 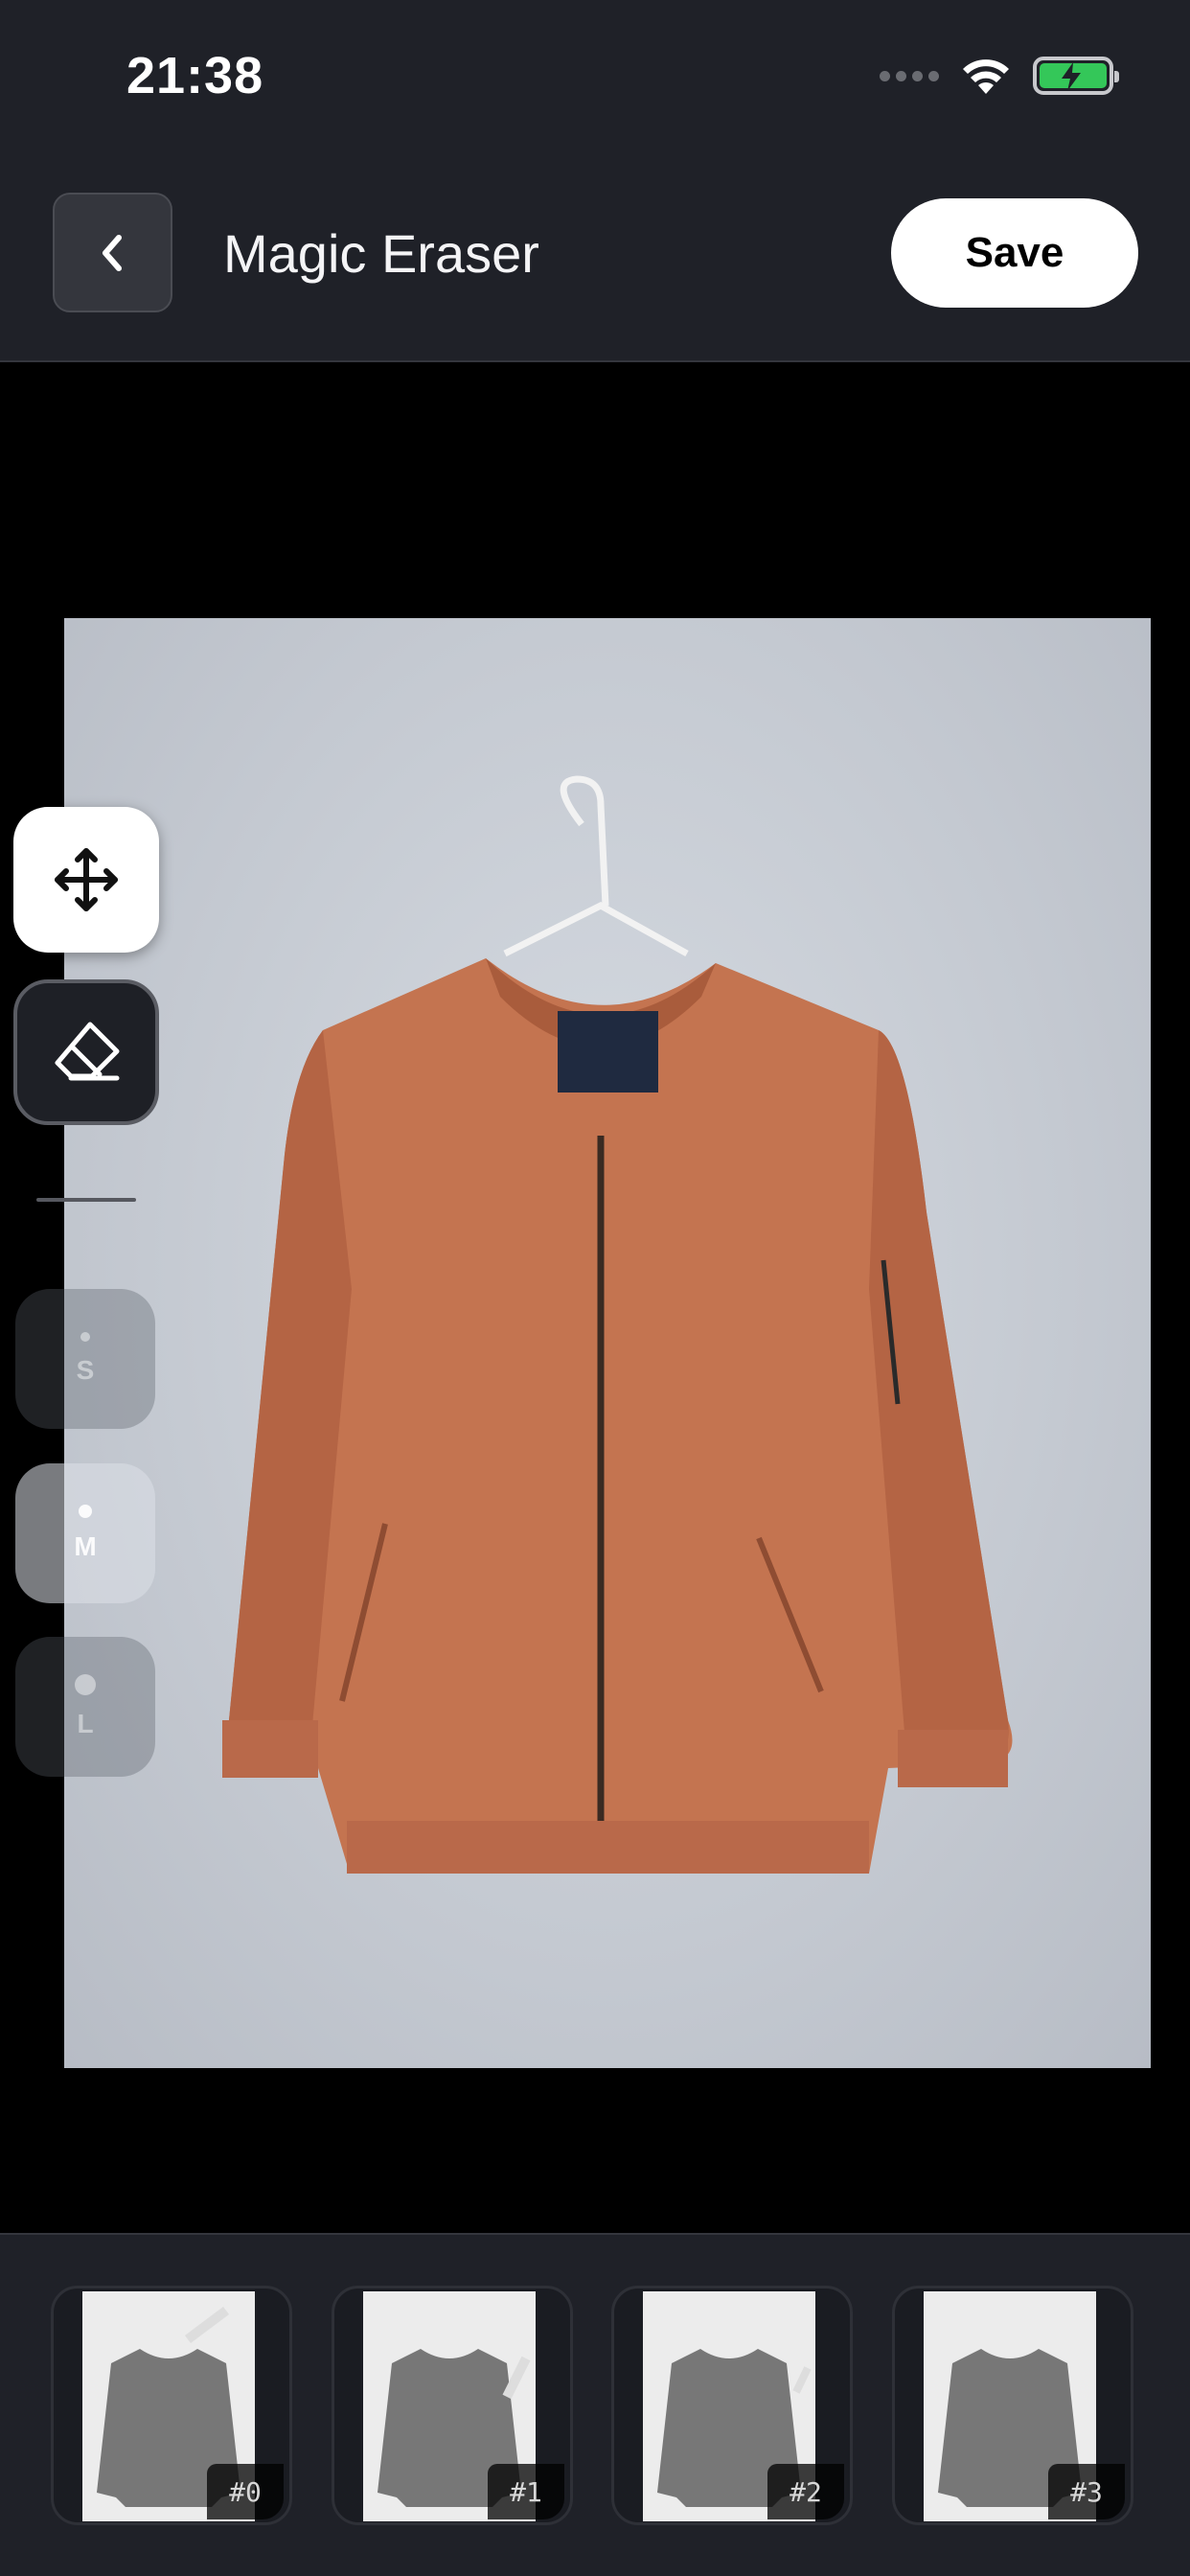 I want to click on status-time: 21:38, so click(x=195, y=75).